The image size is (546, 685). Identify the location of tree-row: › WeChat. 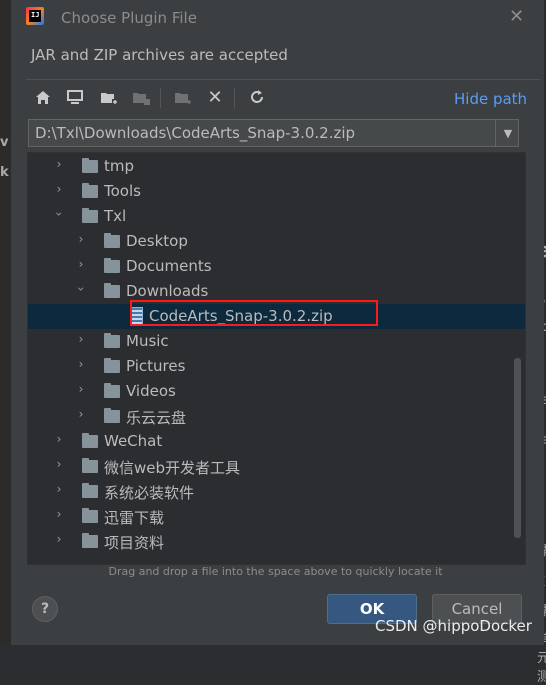
(276, 441).